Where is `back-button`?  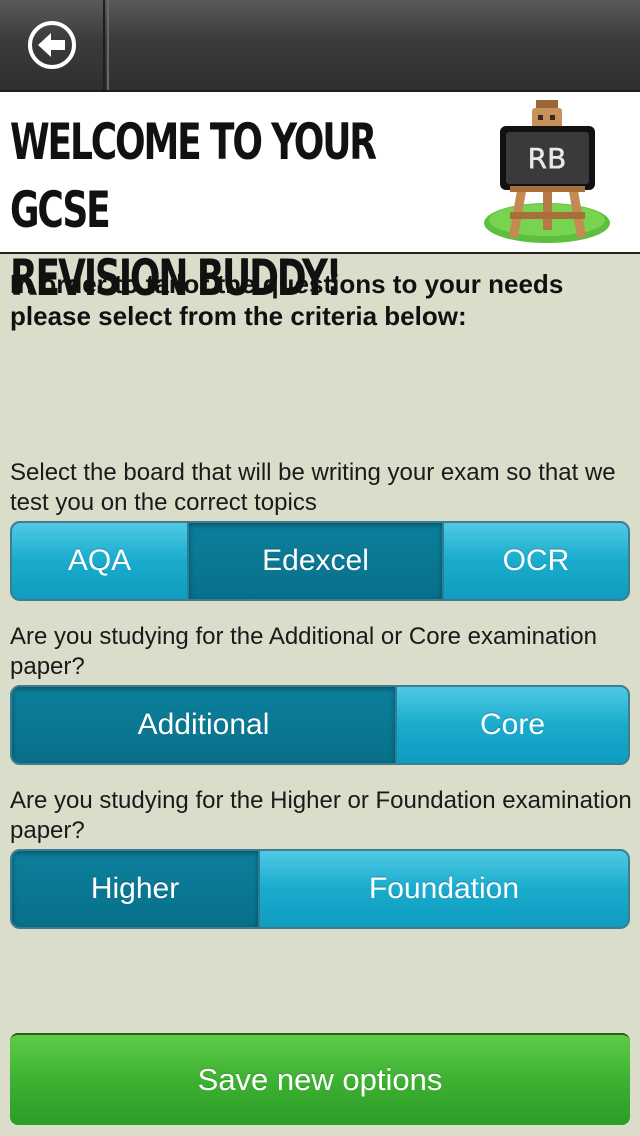
back-button is located at coordinates (52, 45).